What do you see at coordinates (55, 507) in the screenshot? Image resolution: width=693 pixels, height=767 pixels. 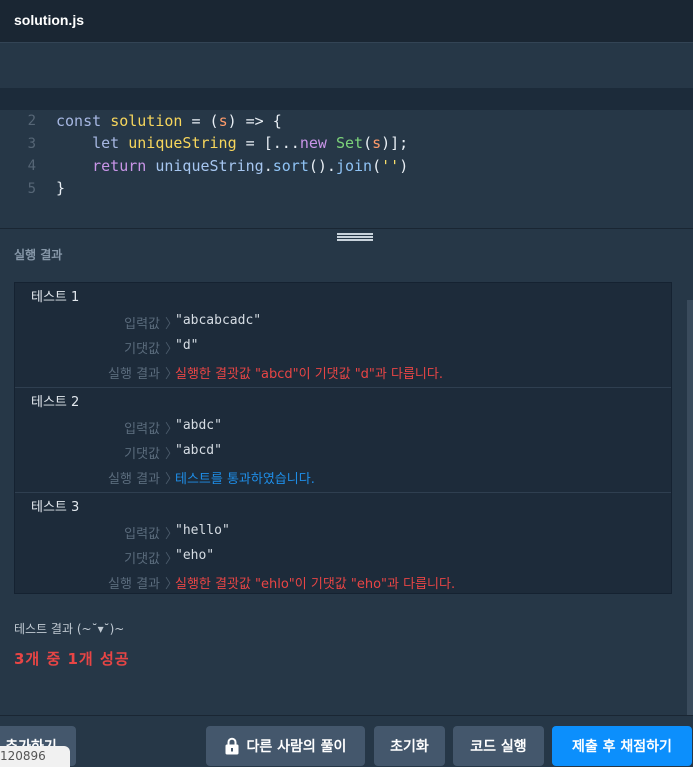 I see `test-title: 테스트 3` at bounding box center [55, 507].